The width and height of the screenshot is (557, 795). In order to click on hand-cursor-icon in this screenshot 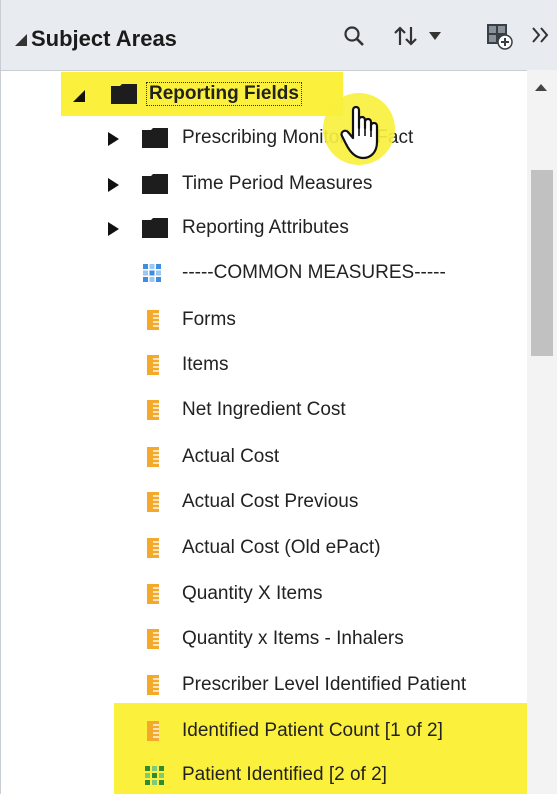, I will do `click(359, 132)`.